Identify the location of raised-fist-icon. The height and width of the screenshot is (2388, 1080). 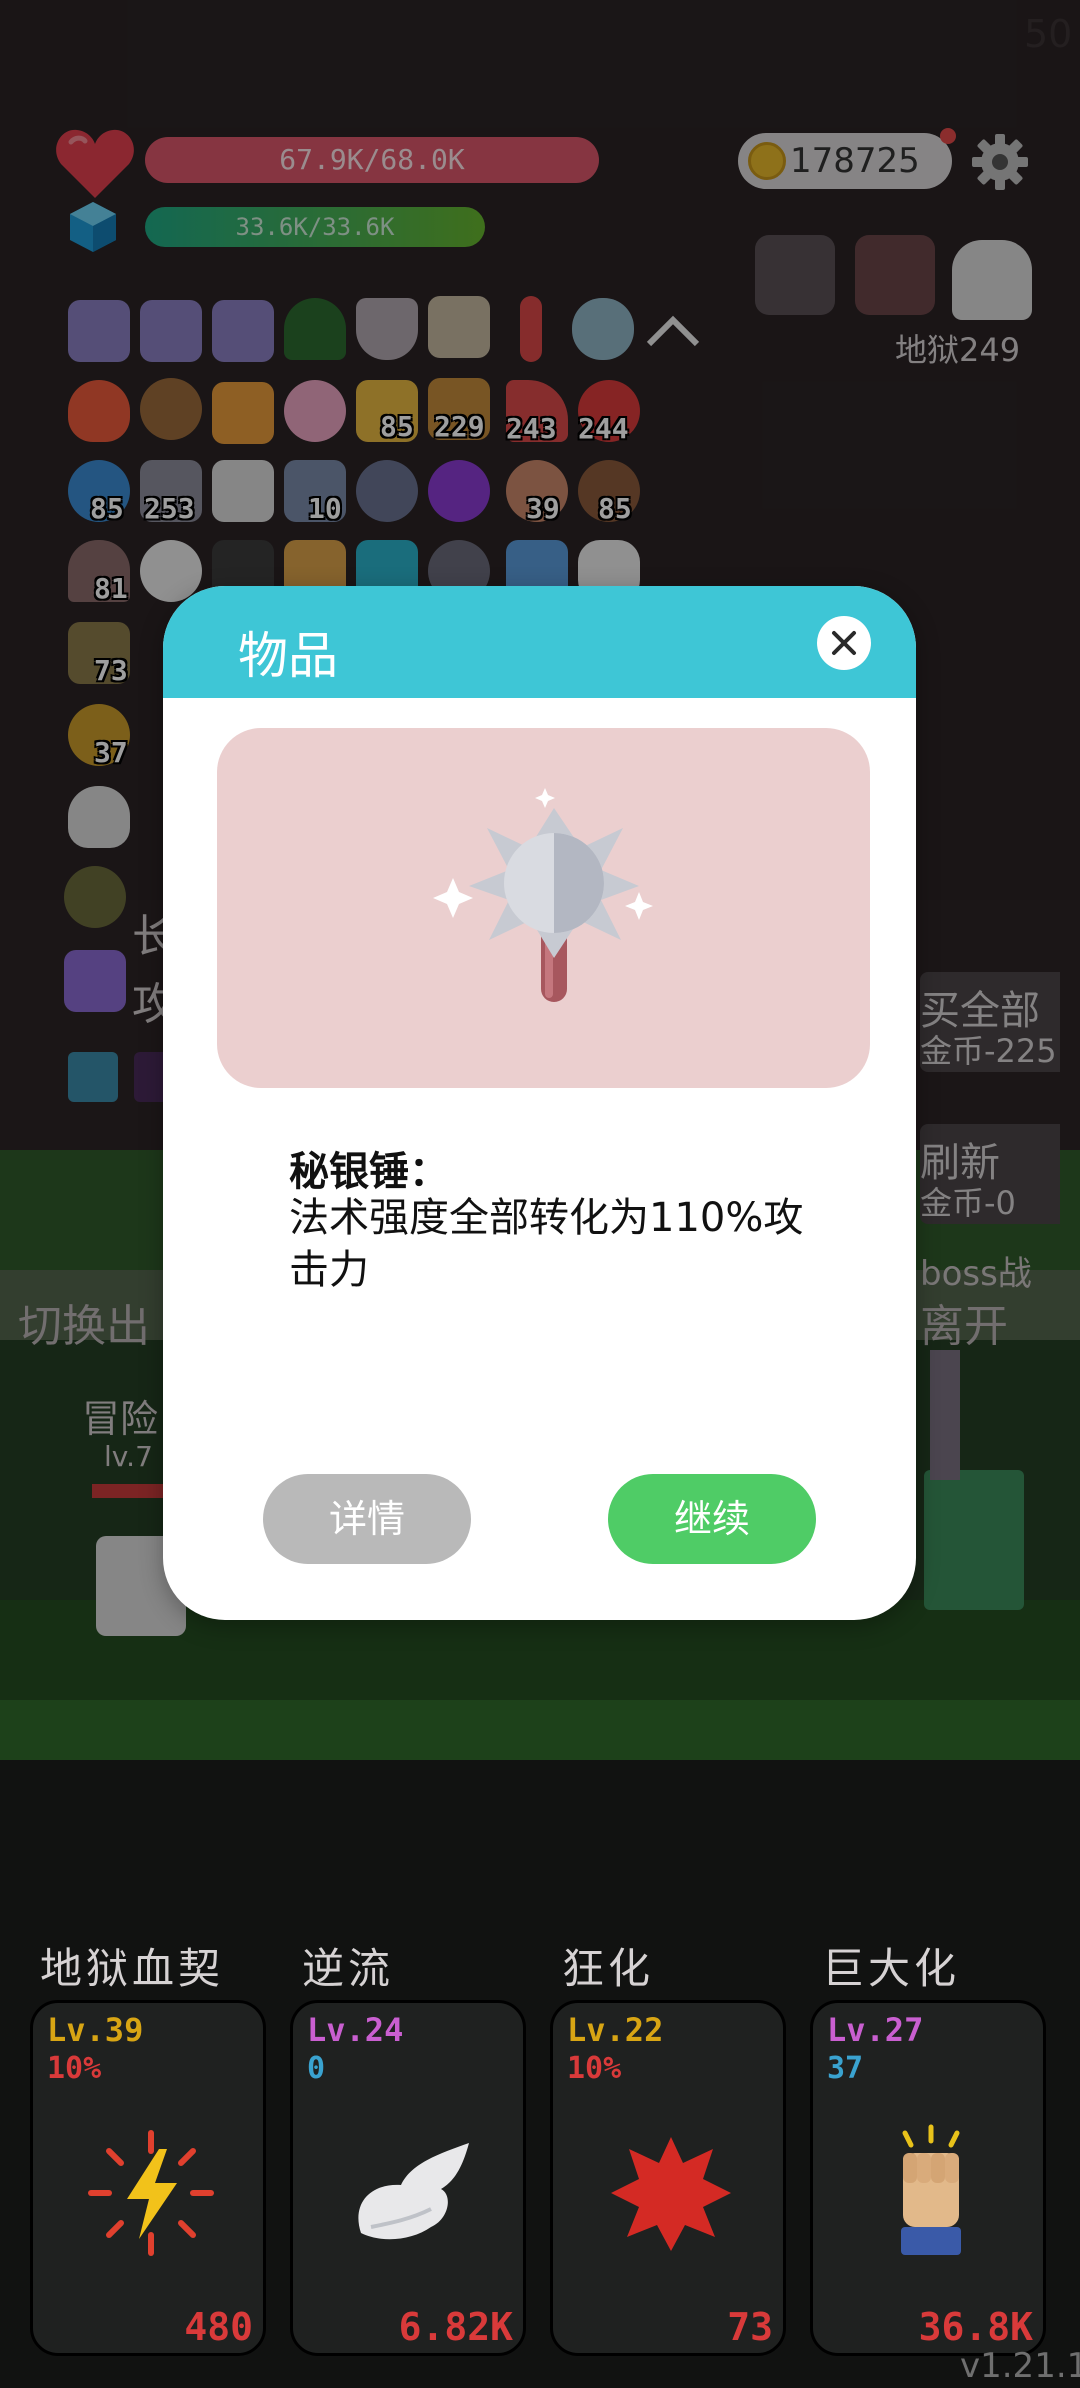
(931, 2189).